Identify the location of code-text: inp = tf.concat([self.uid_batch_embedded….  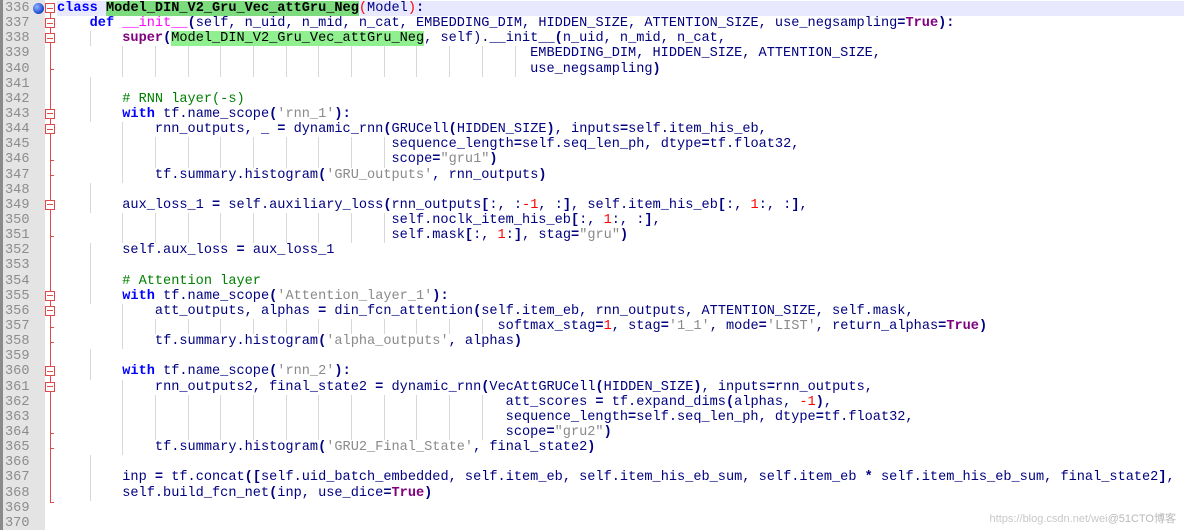
(620, 477).